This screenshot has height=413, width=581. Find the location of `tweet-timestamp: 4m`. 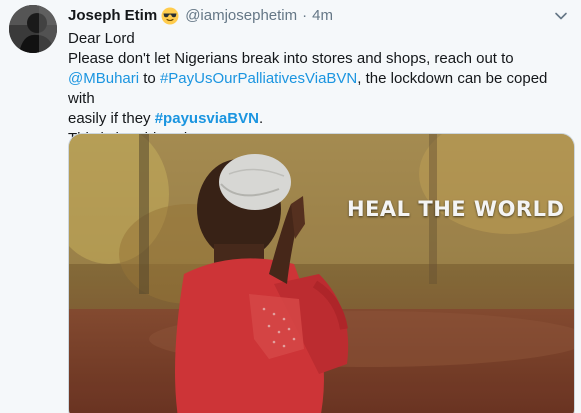

tweet-timestamp: 4m is located at coordinates (322, 16).